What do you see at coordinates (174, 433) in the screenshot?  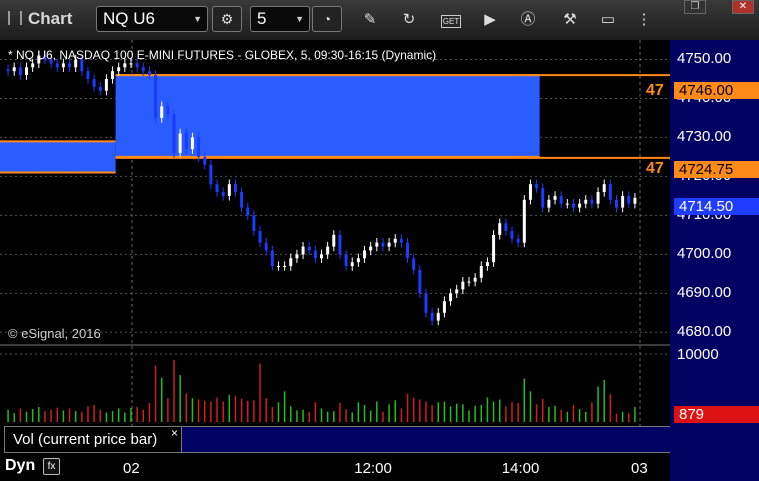 I see `close-study-icon: ×` at bounding box center [174, 433].